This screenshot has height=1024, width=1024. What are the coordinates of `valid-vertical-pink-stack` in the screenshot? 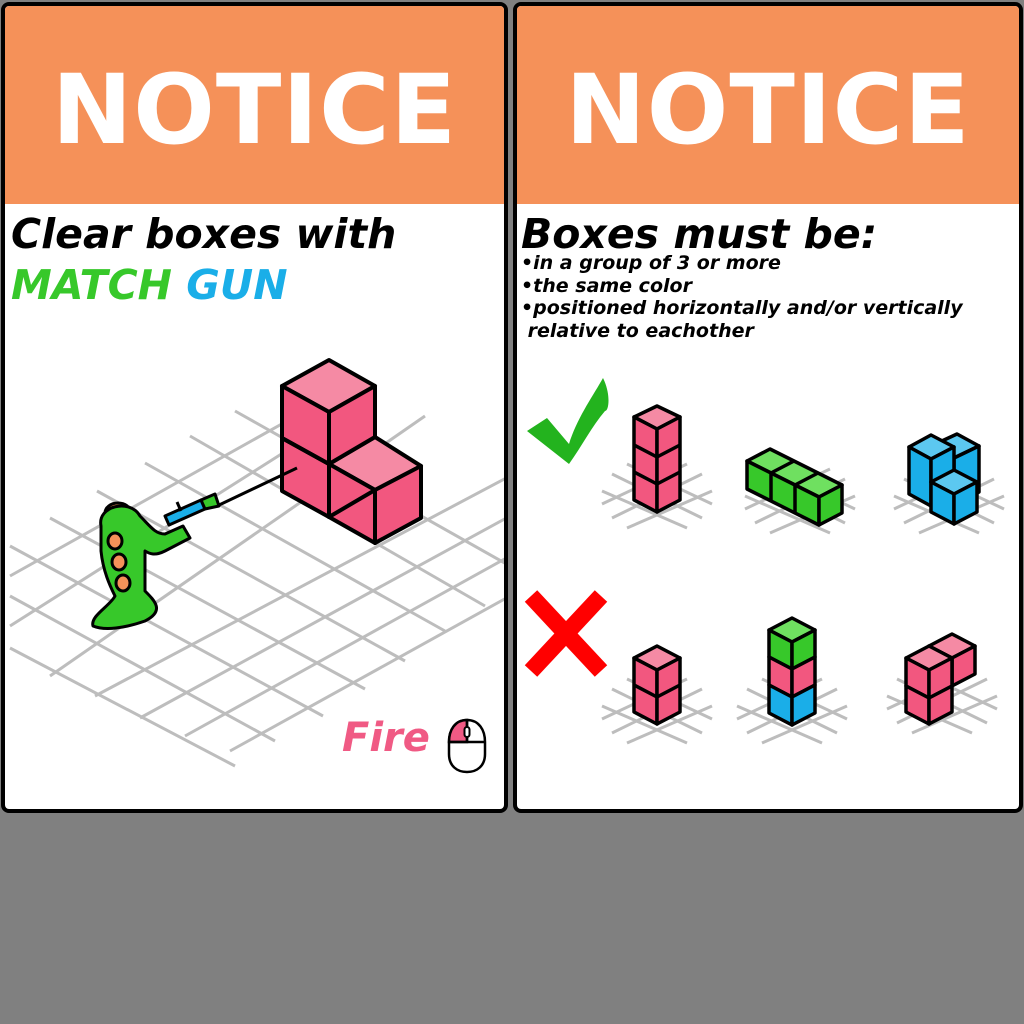 It's located at (657, 459).